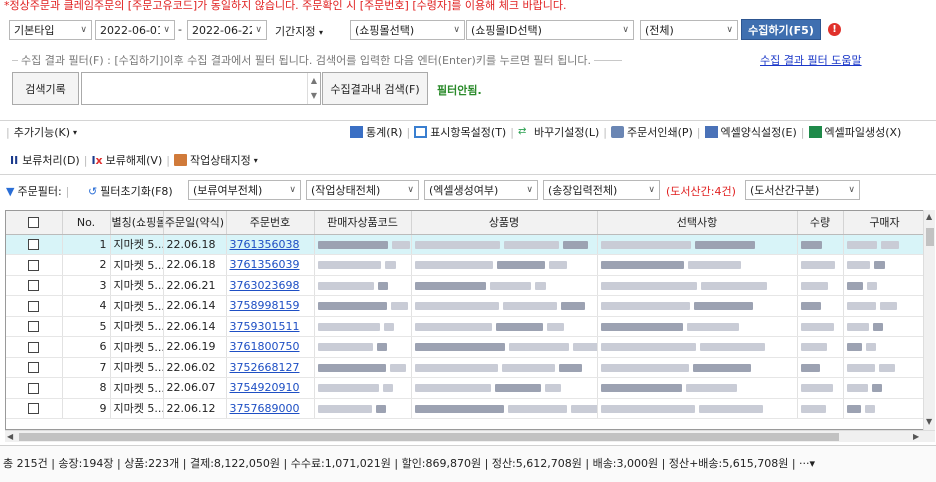  What do you see at coordinates (854, 132) in the screenshot?
I see `excel-create-button: 엑셀파일생성(X)` at bounding box center [854, 132].